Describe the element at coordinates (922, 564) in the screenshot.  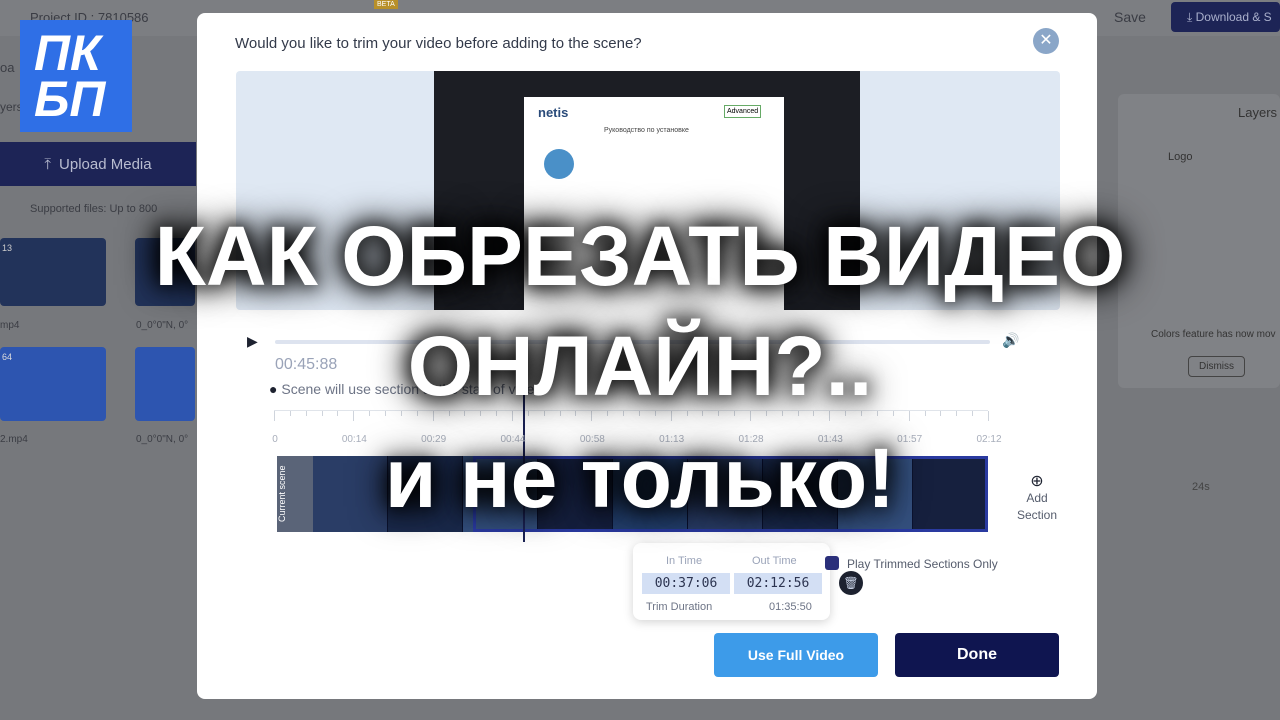
I see `play-trimmed-label: Play Trimmed Sections Only` at that location.